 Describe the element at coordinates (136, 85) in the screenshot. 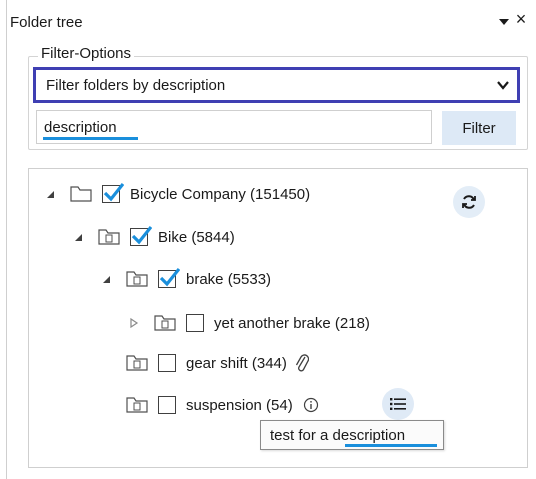

I see `filter-mode-selected-value: Filter folders by description` at that location.